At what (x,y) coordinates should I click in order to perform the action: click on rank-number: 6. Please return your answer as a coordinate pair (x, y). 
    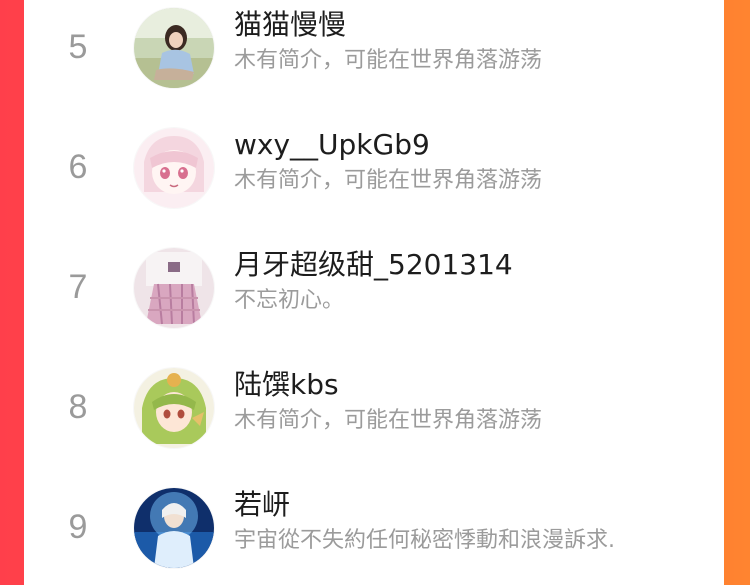
    Looking at the image, I should click on (78, 167).